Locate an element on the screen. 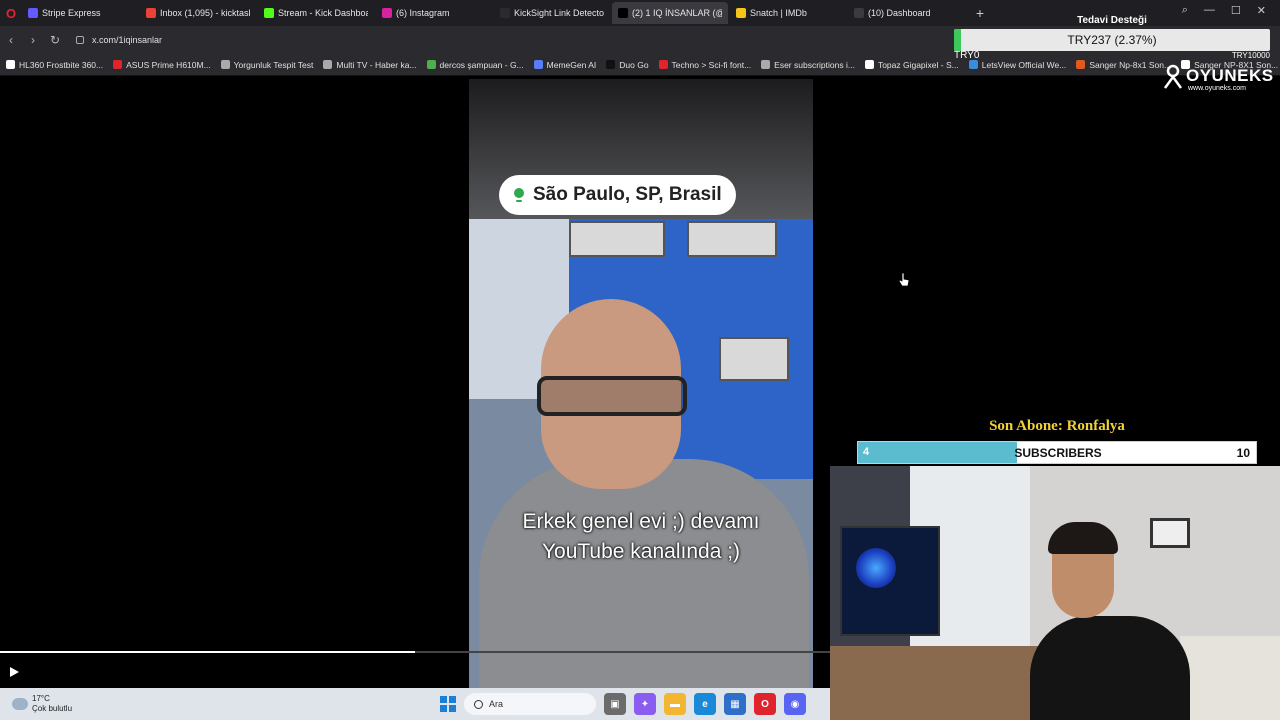 The image size is (1280, 720). webcam-desk is located at coordinates (945, 683).